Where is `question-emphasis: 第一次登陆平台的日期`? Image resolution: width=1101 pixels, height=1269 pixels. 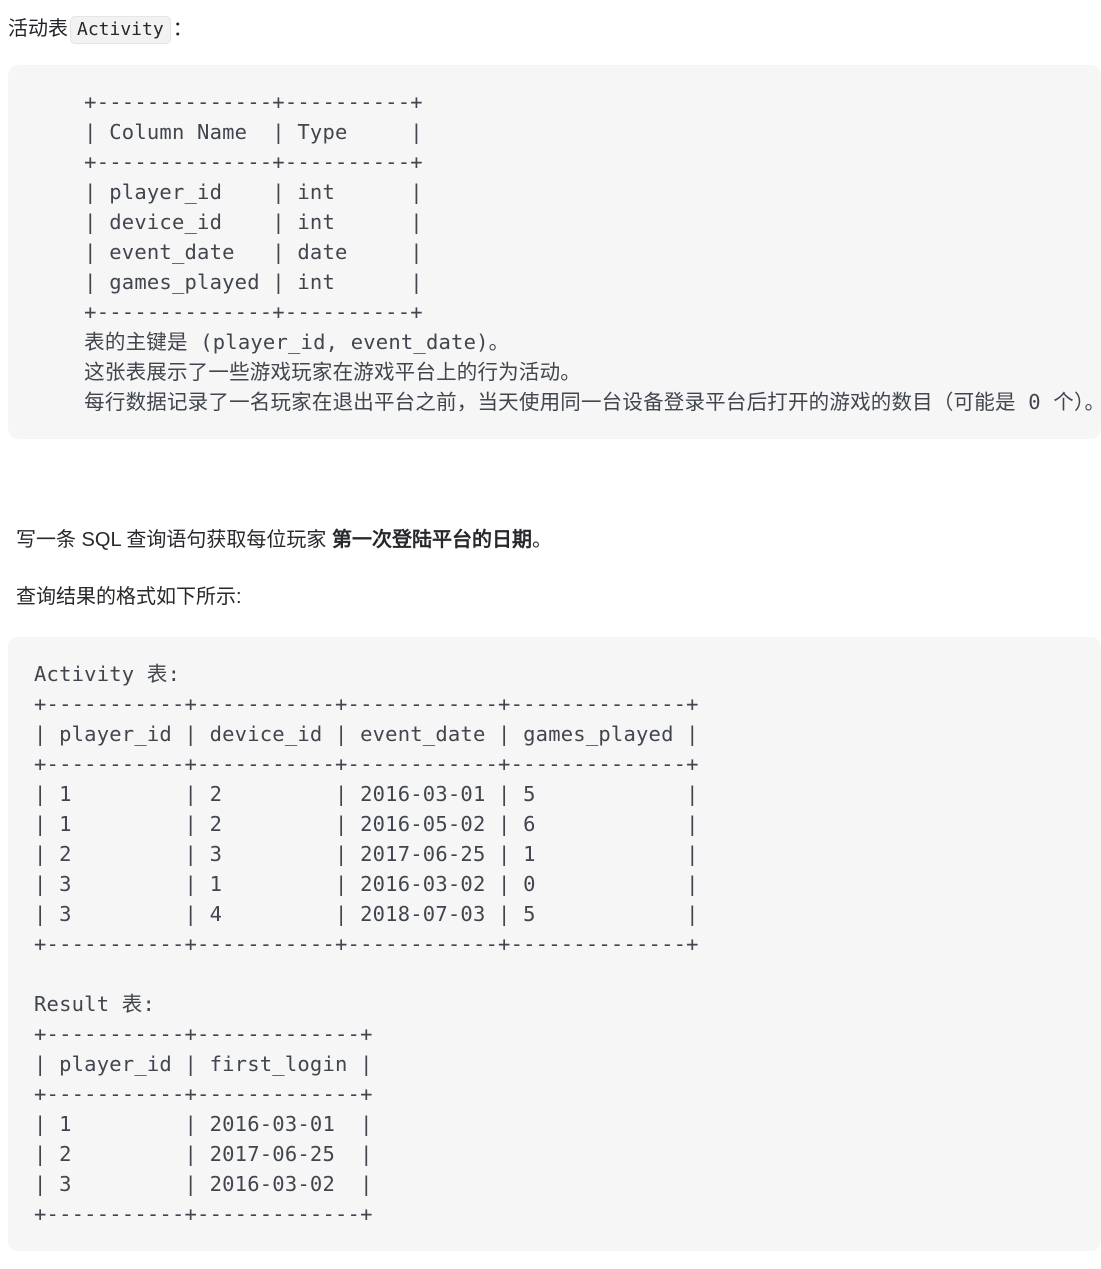 question-emphasis: 第一次登陆平台的日期 is located at coordinates (431, 540).